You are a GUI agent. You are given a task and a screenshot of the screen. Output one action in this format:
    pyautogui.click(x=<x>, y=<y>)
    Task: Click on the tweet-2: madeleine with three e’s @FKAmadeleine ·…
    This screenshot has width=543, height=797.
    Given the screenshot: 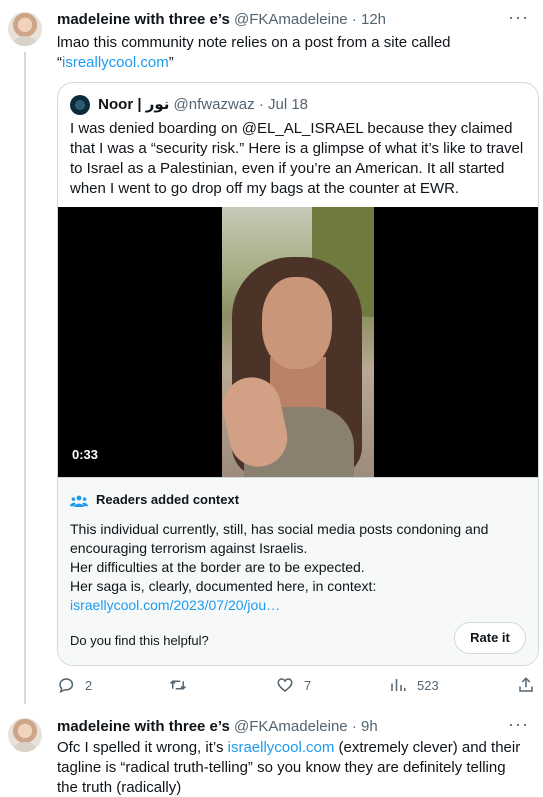 What is the action you would take?
    pyautogui.click(x=271, y=752)
    